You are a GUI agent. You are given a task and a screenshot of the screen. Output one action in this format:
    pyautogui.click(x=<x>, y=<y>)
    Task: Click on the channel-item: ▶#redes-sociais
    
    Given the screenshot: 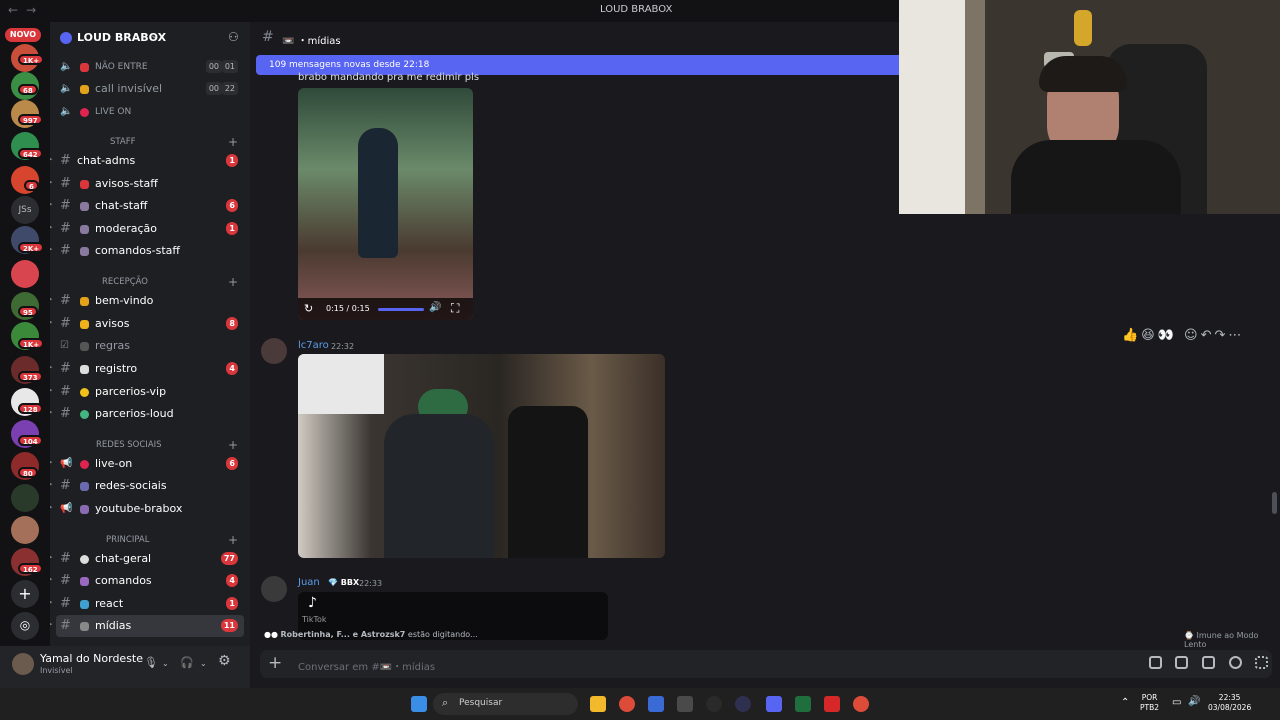 What is the action you would take?
    pyautogui.click(x=150, y=486)
    